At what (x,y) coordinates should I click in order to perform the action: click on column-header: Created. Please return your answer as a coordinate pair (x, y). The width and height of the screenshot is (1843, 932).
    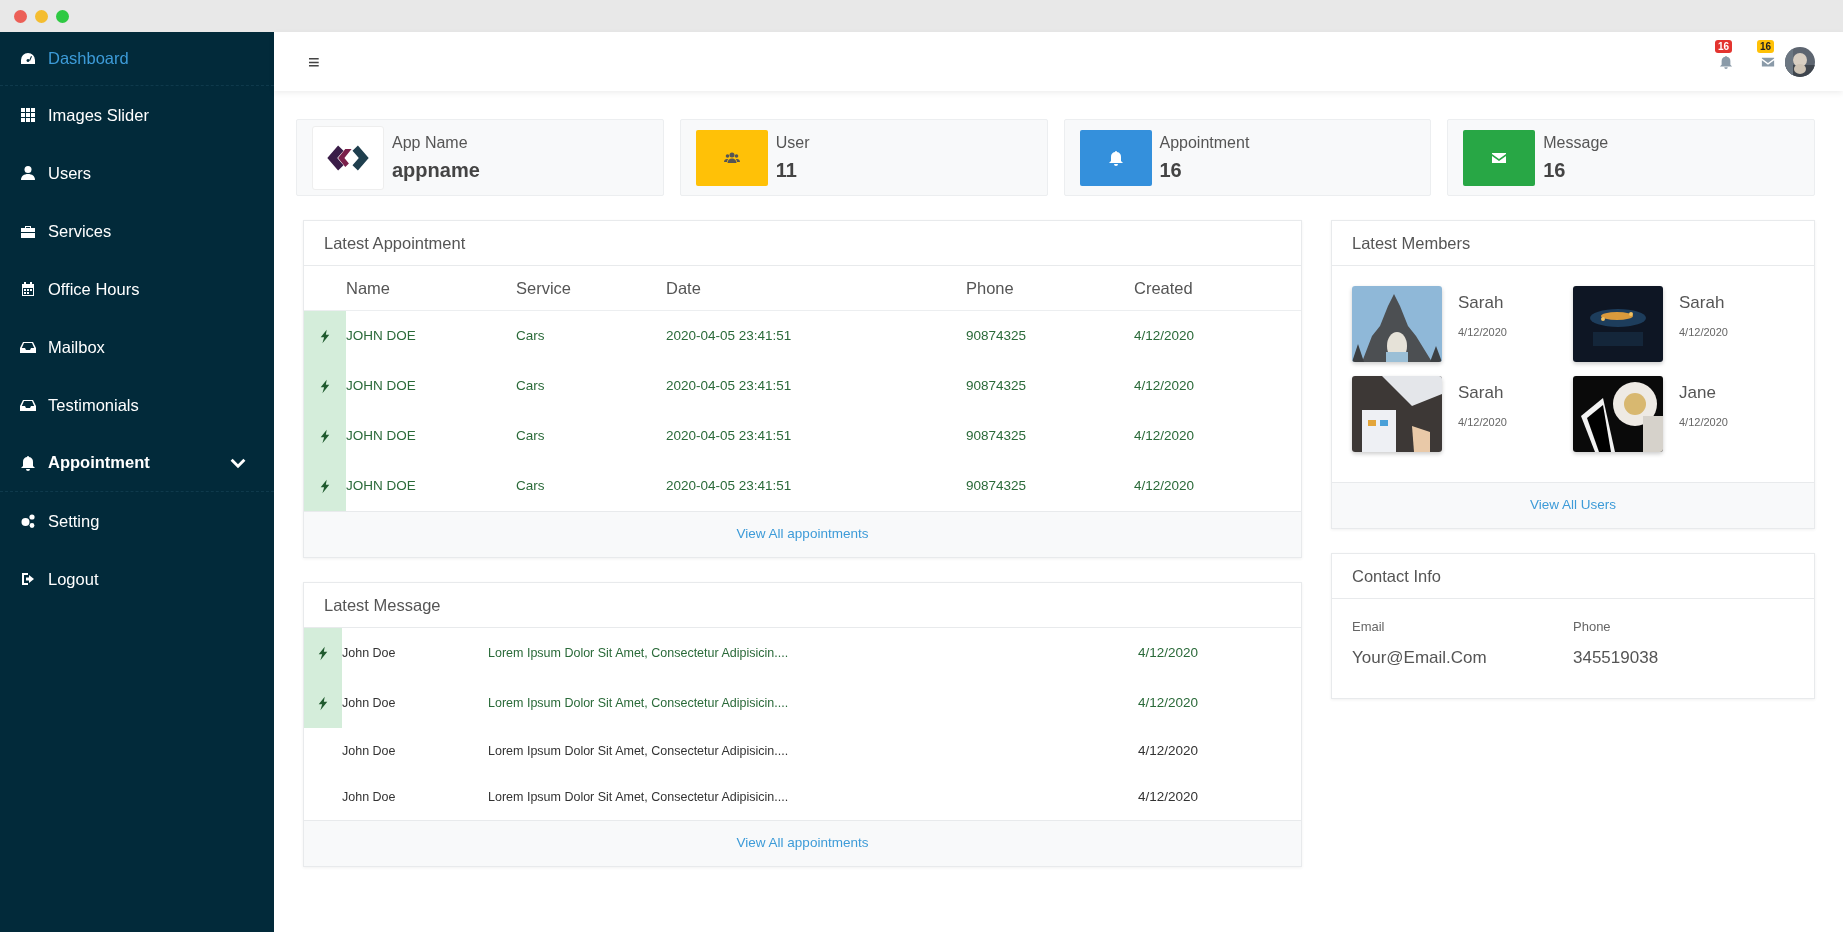
    Looking at the image, I should click on (1217, 288).